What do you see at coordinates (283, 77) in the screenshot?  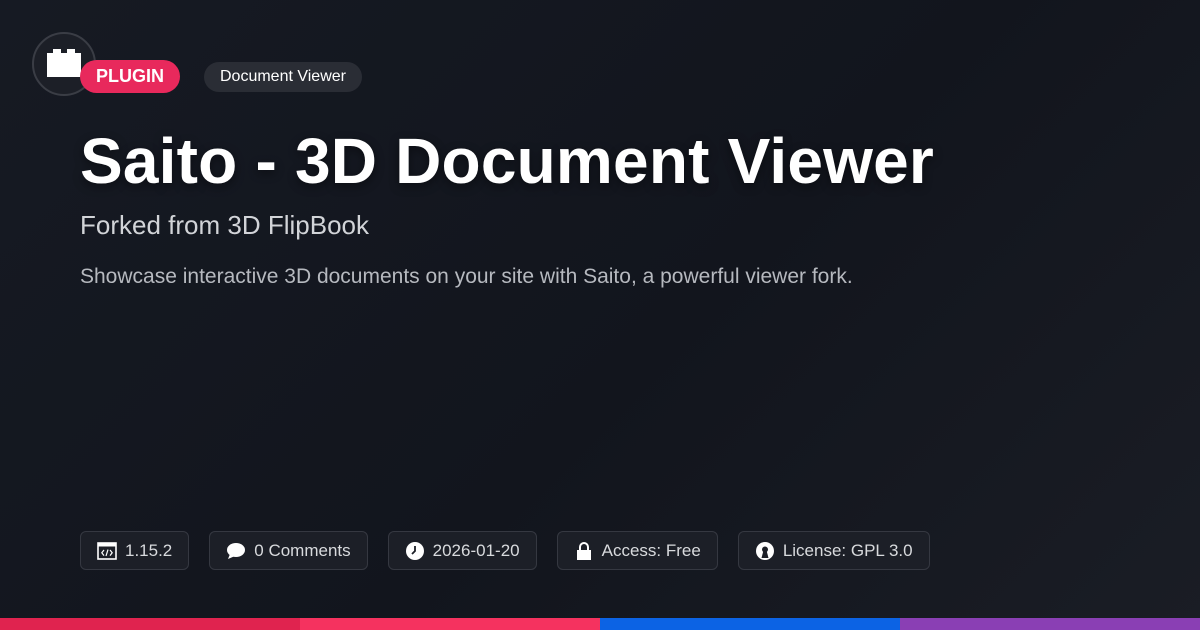 I see `category-badge: Document Viewer` at bounding box center [283, 77].